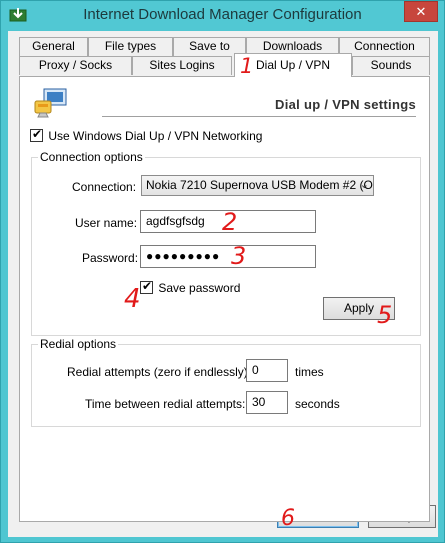  I want to click on redial-interval-label: Time between redial attempts:, so click(165, 404).